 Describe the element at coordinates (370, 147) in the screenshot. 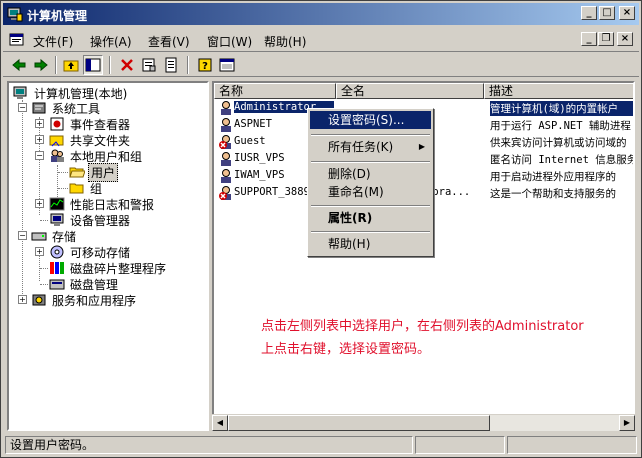

I see `menu-item-all-tasks: 所有任务(K) ▶` at that location.